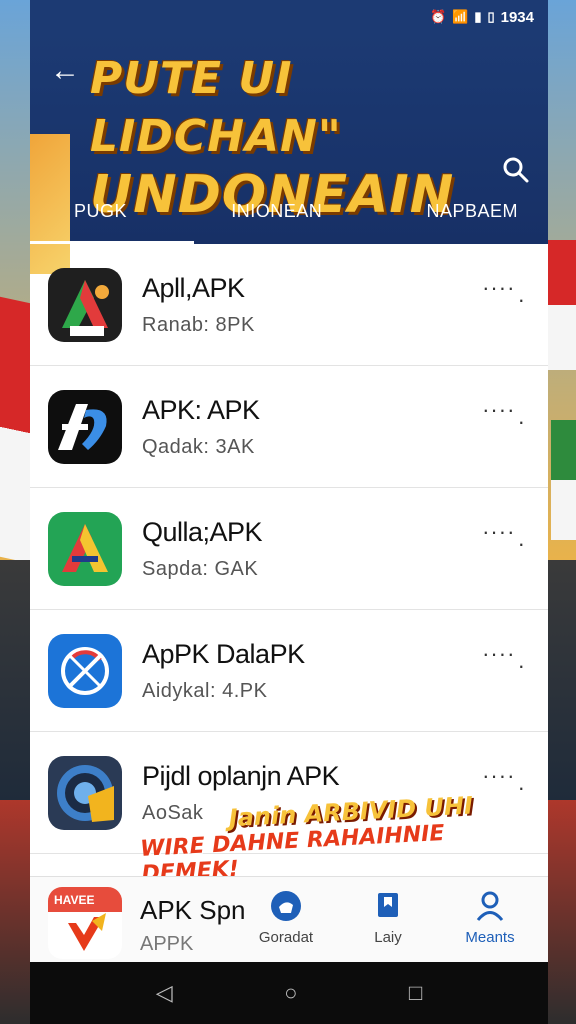 This screenshot has height=1024, width=576. Describe the element at coordinates (438, 16) in the screenshot. I see `alarm-icon: ⏰` at that location.